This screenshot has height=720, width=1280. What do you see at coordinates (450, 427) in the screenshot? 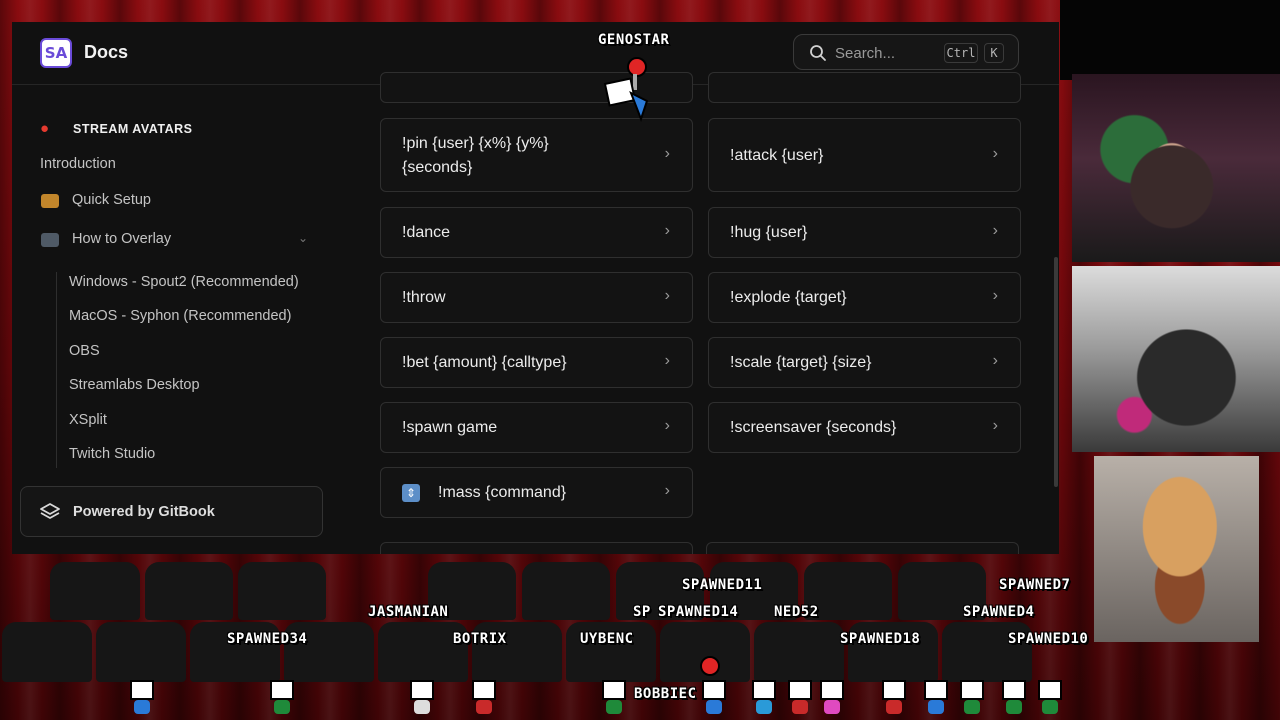
I see `command-label: !spawn game` at bounding box center [450, 427].